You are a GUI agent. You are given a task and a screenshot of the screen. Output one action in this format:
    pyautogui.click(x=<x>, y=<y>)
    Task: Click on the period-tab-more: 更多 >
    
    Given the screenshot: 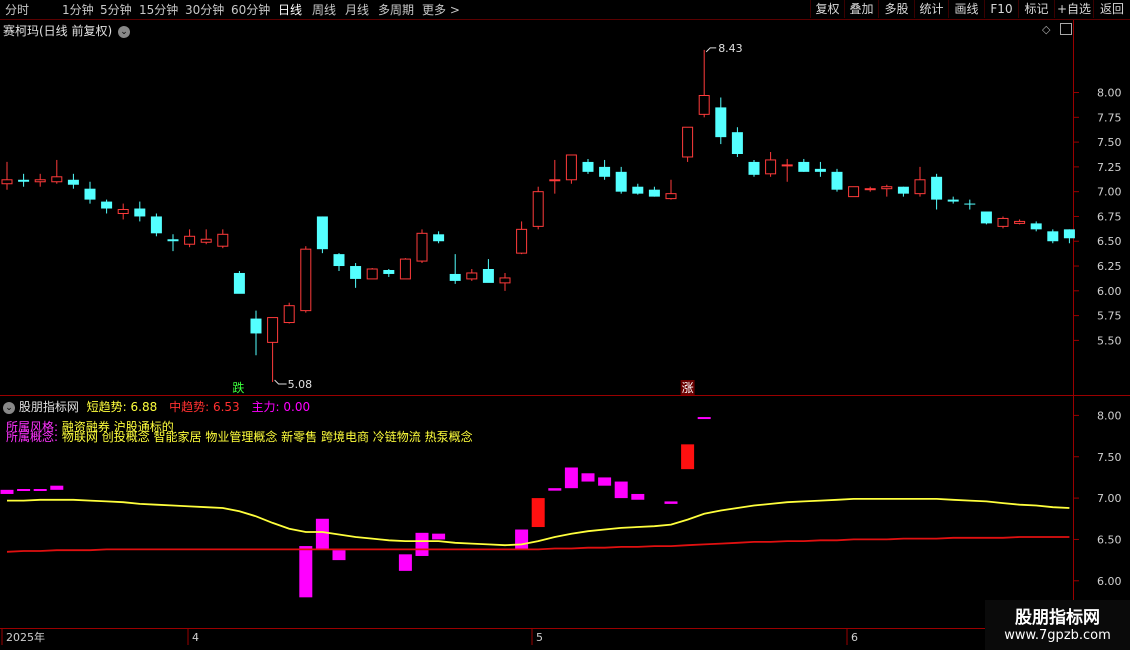 What is the action you would take?
    pyautogui.click(x=441, y=9)
    